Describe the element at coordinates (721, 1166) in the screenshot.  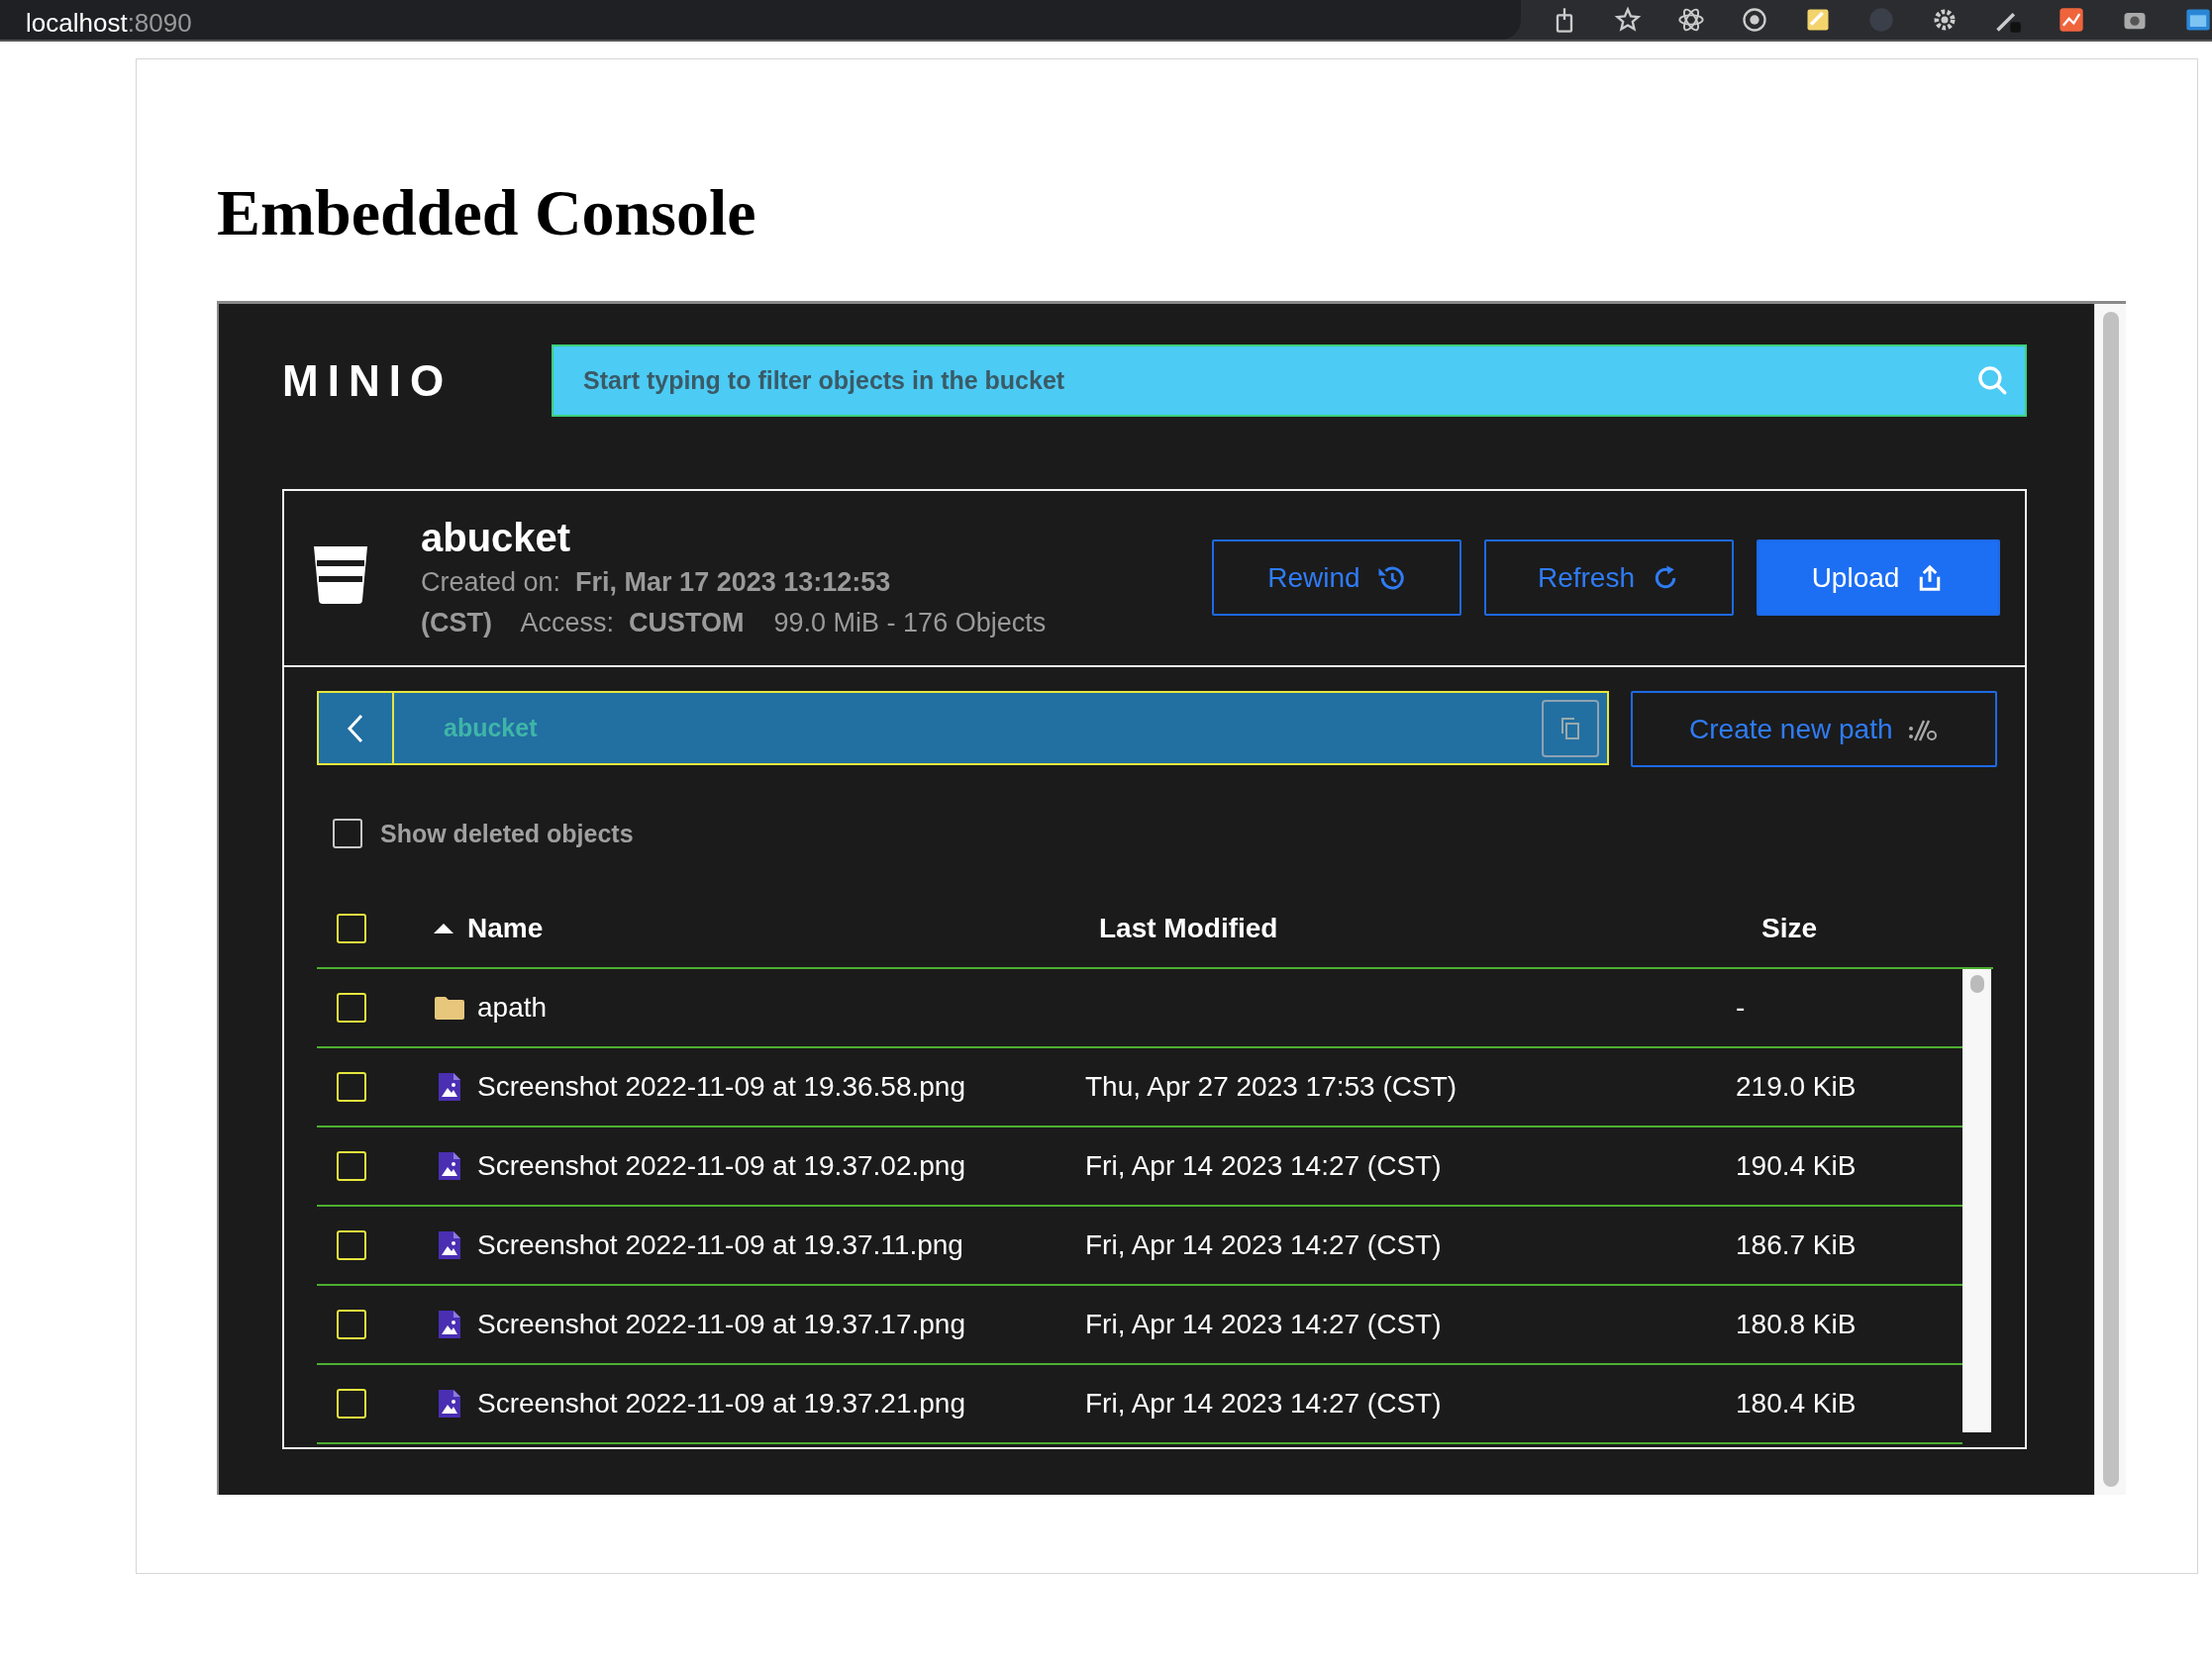
I see `file-name: Screenshot 2022-11-09 at 19.37.02.png` at that location.